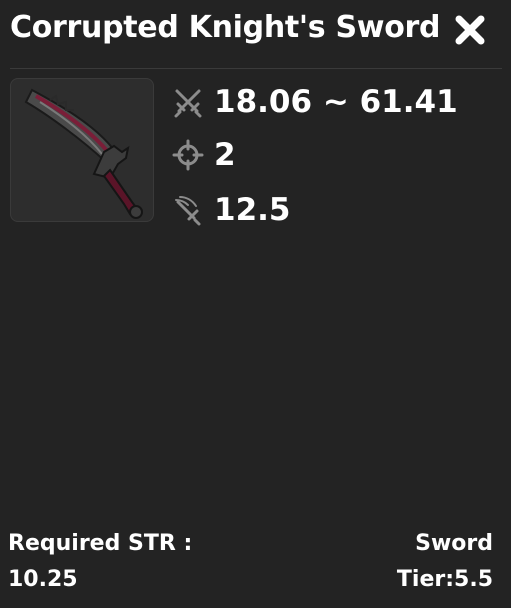 The image size is (511, 608). What do you see at coordinates (444, 579) in the screenshot?
I see `item-tier: Tier:5.5` at bounding box center [444, 579].